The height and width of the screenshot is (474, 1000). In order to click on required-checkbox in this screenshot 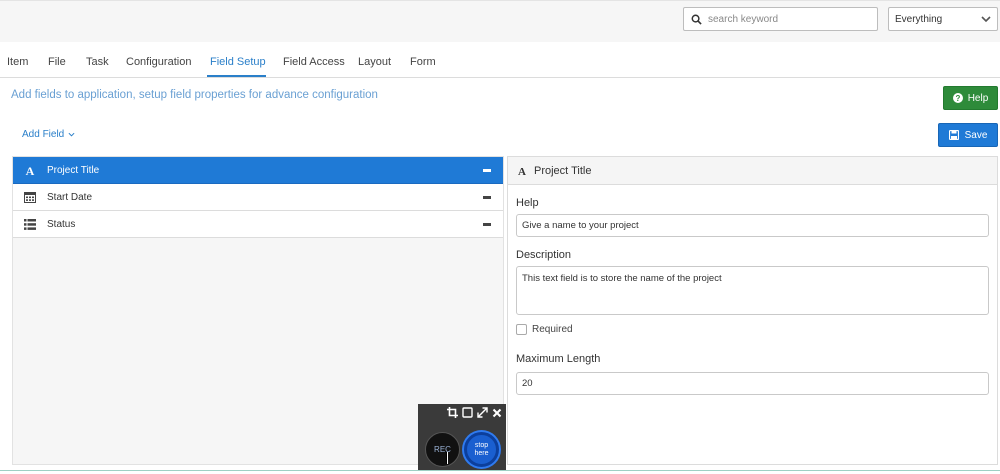, I will do `click(521, 329)`.